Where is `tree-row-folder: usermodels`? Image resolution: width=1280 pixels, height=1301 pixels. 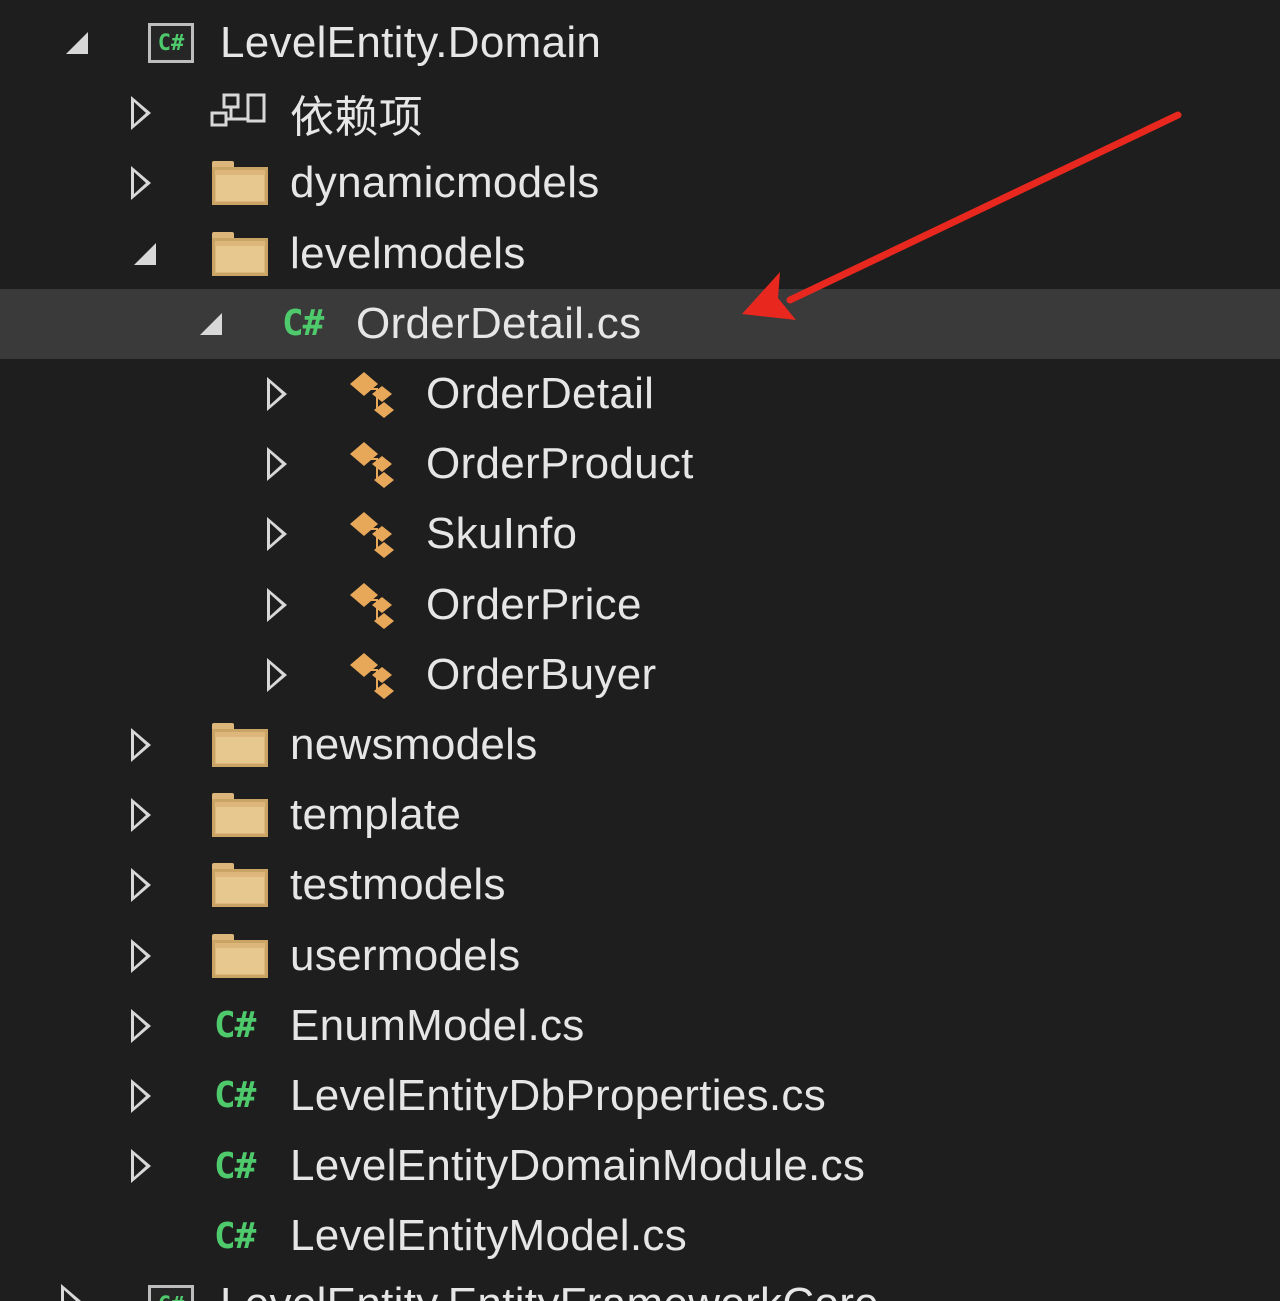 tree-row-folder: usermodels is located at coordinates (640, 955).